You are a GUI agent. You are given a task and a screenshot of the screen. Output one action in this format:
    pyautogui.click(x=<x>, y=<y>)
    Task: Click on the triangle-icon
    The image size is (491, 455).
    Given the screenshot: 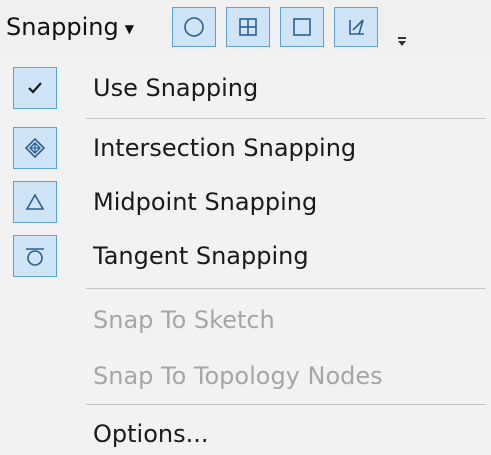 What is the action you would take?
    pyautogui.click(x=35, y=201)
    